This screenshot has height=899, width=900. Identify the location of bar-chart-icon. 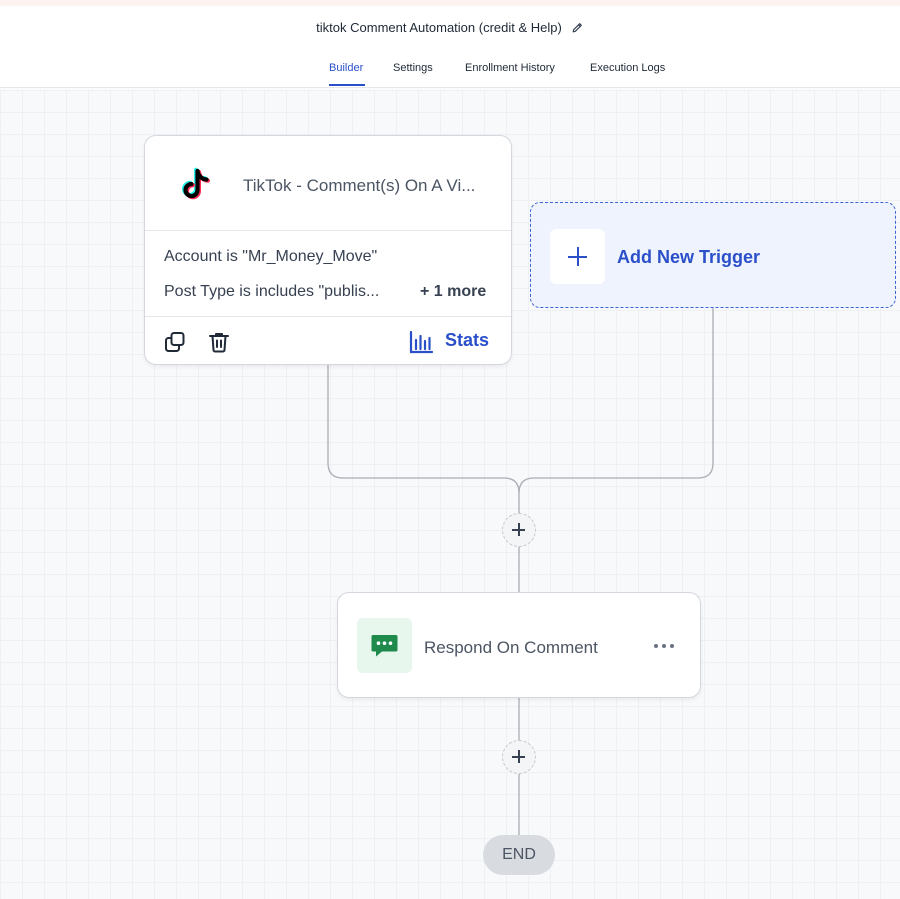
(421, 342).